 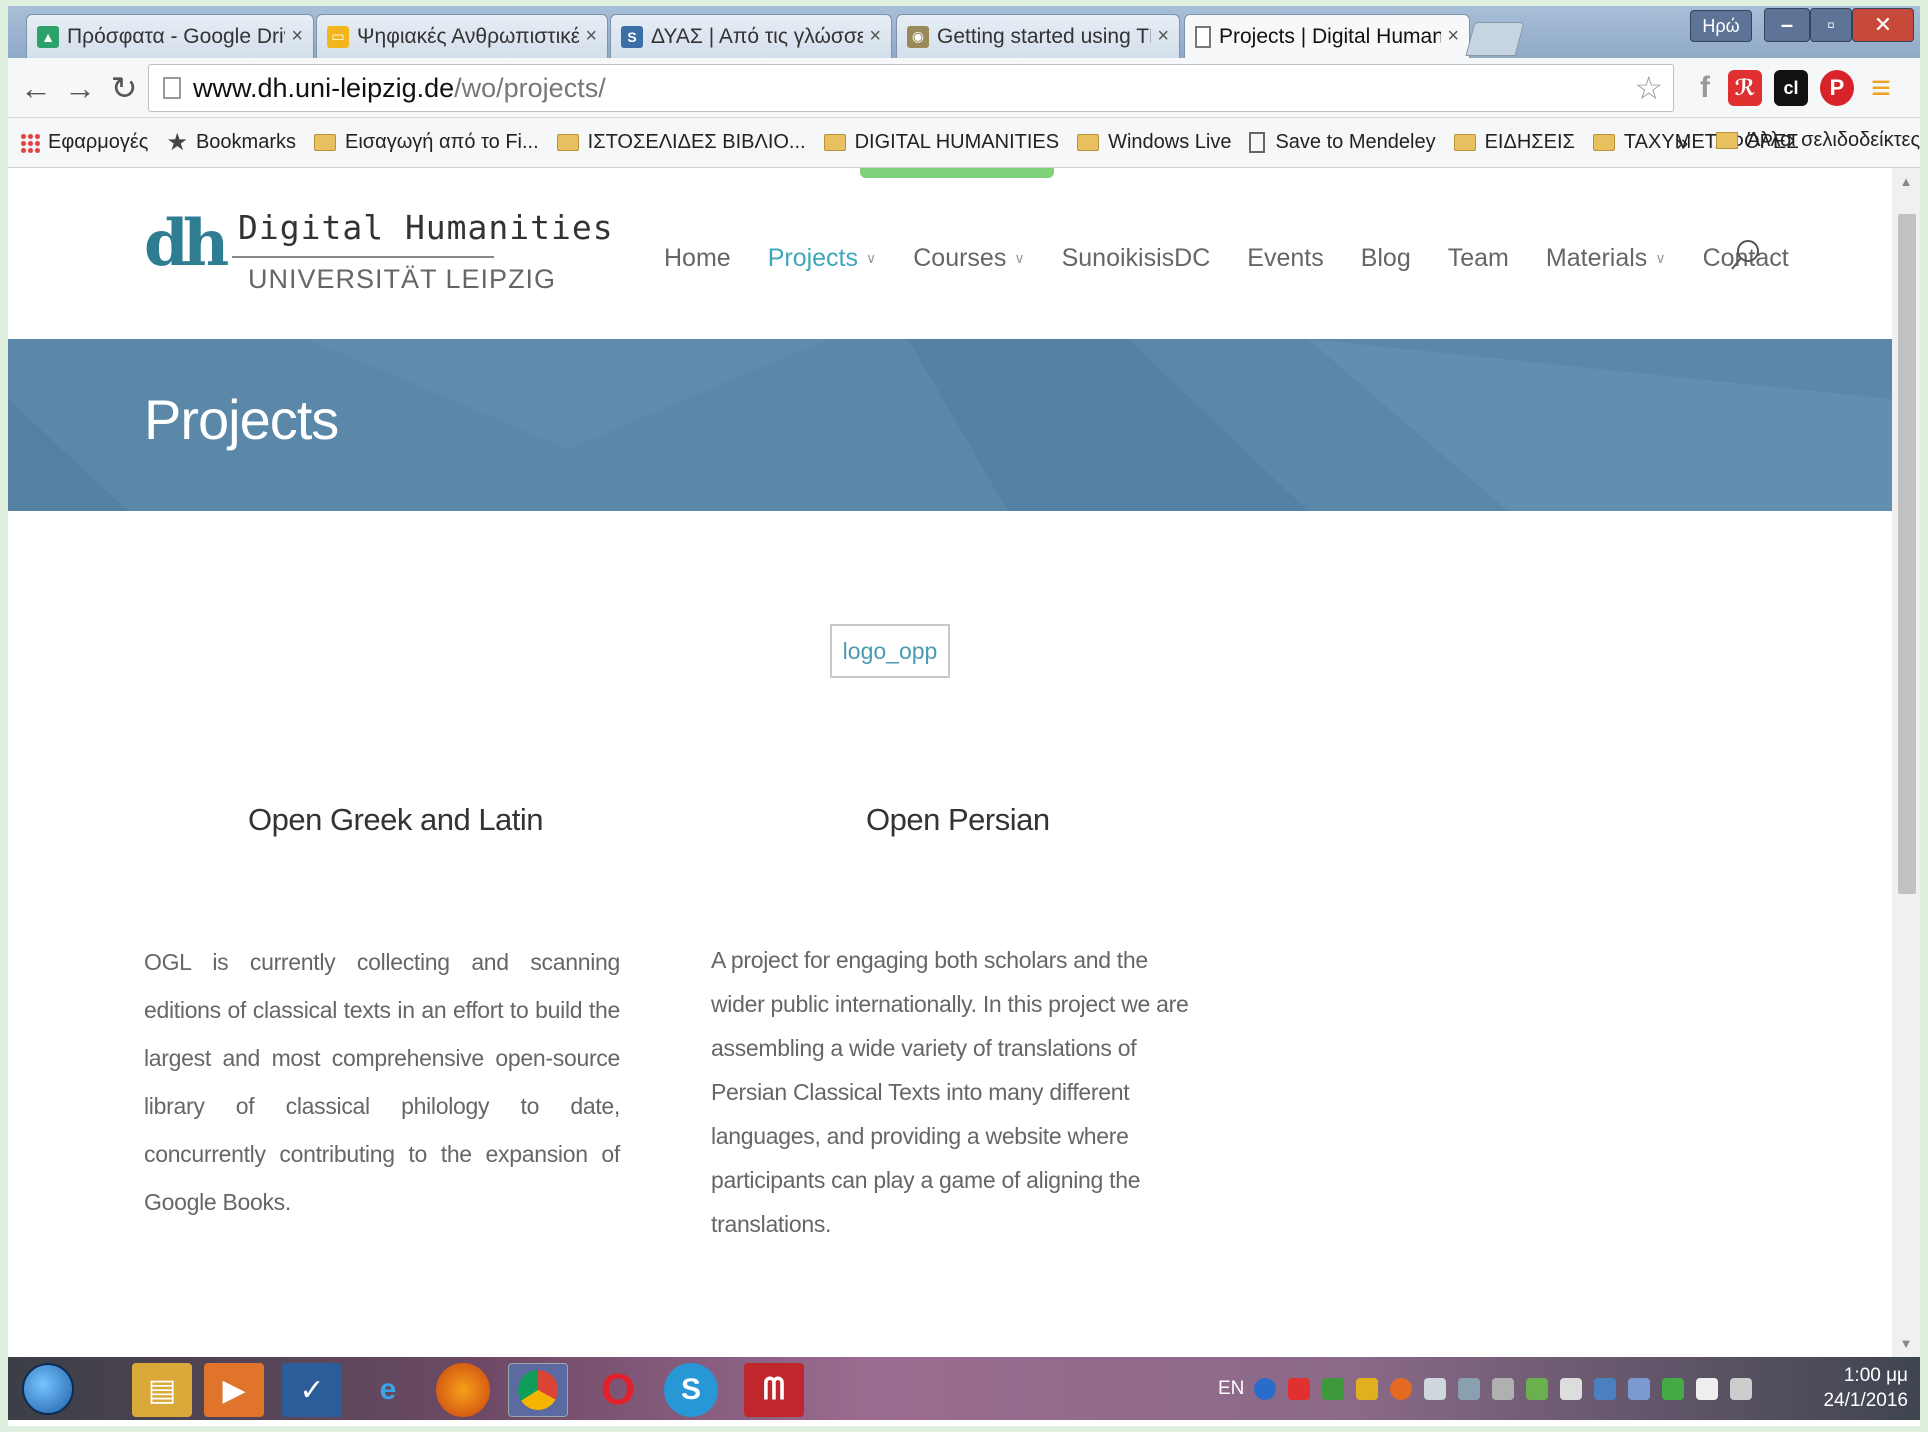 I want to click on media-player-icon: ▶, so click(x=234, y=1390).